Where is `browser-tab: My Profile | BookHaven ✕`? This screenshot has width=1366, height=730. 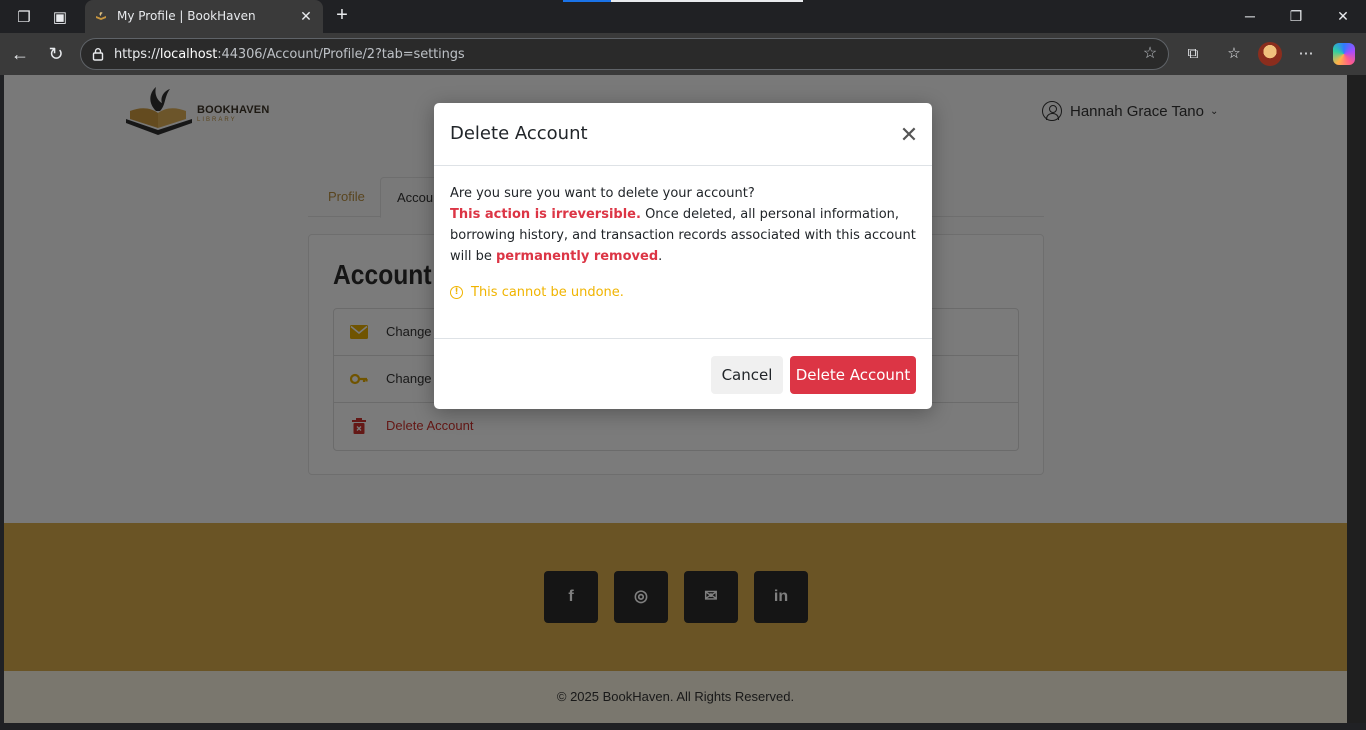 browser-tab: My Profile | BookHaven ✕ is located at coordinates (204, 16).